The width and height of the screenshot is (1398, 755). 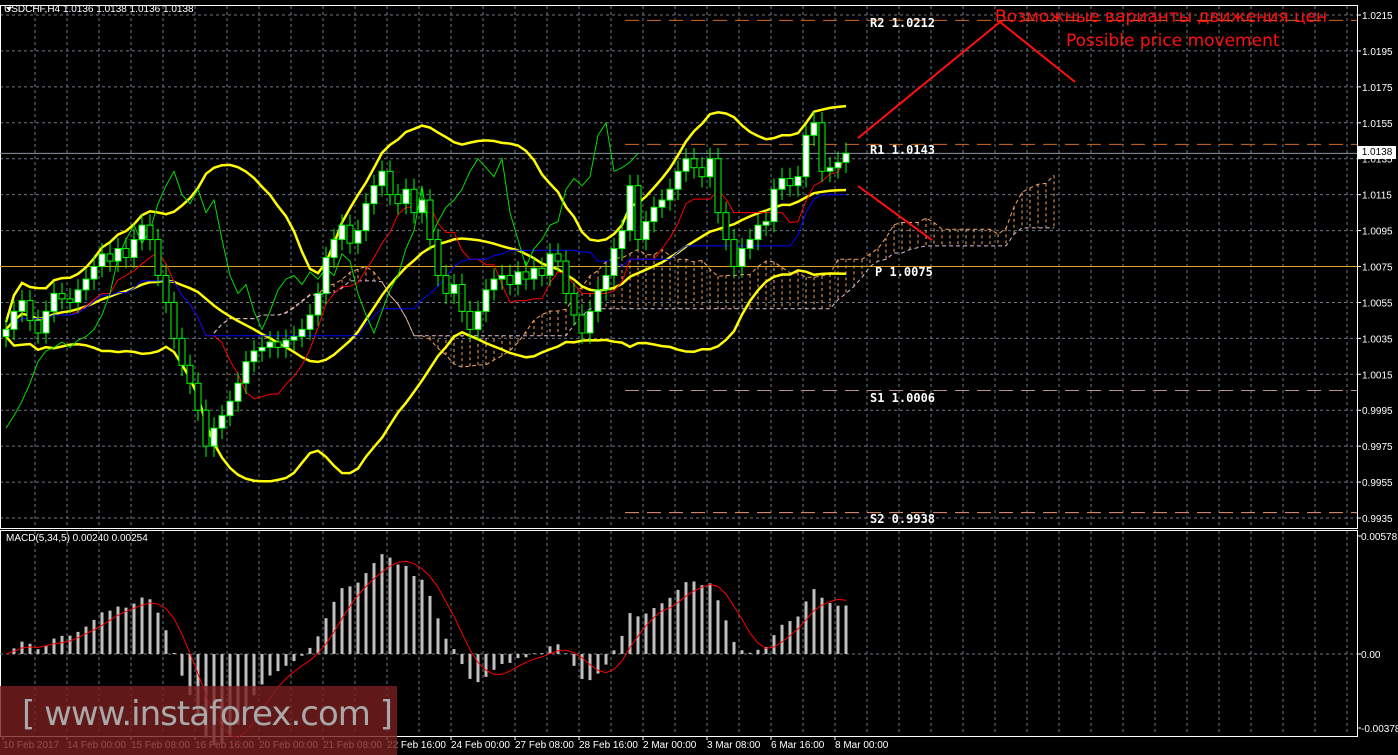 I want to click on price-tick-label: 1.0055, so click(x=1377, y=303).